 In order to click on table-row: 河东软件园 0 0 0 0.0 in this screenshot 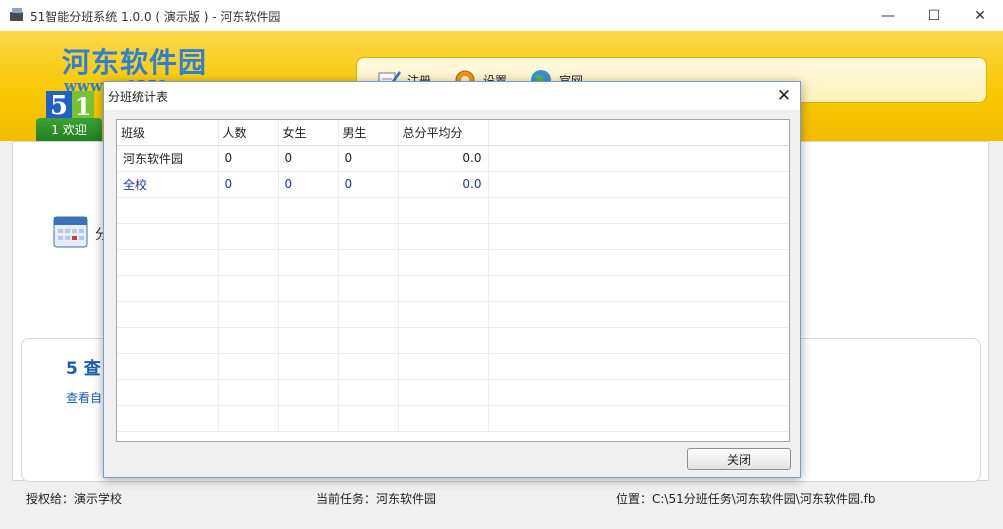, I will do `click(453, 158)`.